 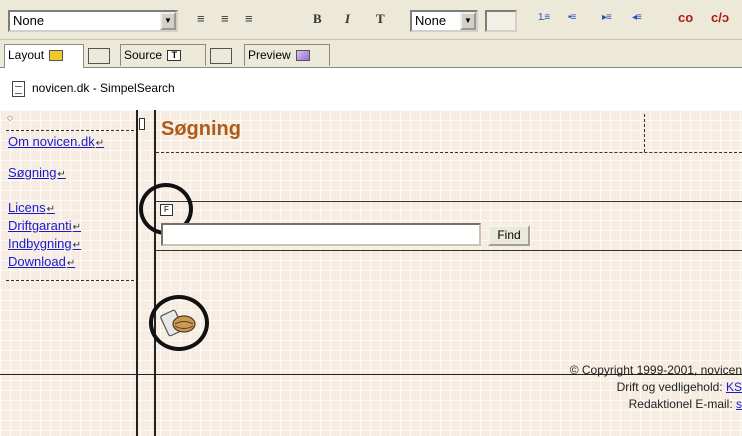 What do you see at coordinates (225, 19) in the screenshot?
I see `align-center-icon: ≡` at bounding box center [225, 19].